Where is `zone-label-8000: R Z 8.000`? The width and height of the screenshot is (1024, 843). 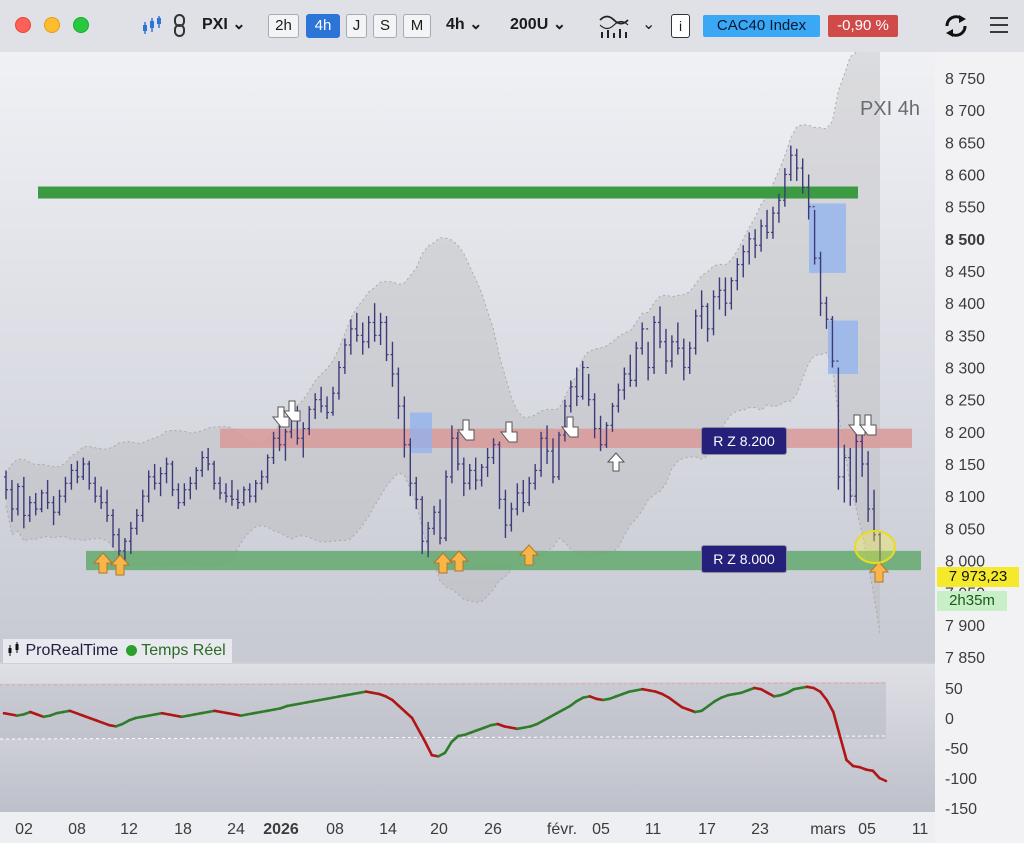
zone-label-8000: R Z 8.000 is located at coordinates (744, 559).